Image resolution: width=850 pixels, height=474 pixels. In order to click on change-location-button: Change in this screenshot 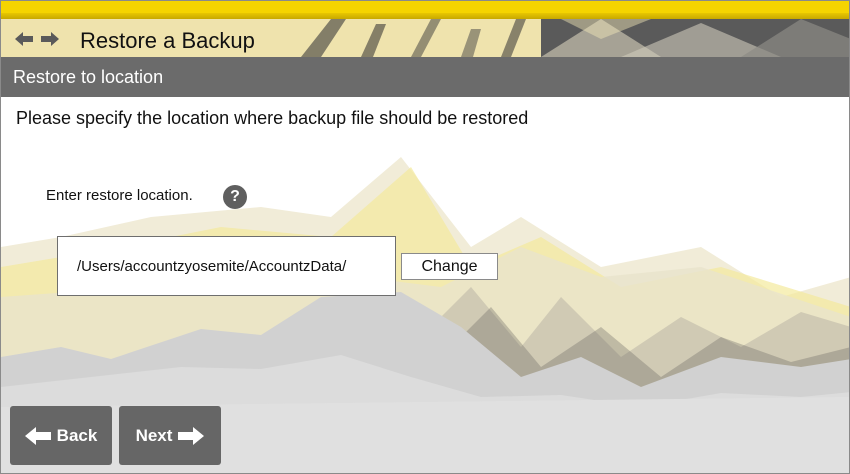, I will do `click(449, 266)`.